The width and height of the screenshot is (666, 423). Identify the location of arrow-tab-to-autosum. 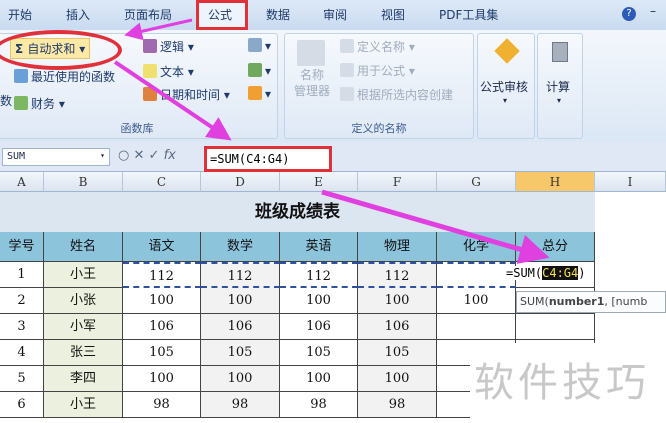
(158, 29).